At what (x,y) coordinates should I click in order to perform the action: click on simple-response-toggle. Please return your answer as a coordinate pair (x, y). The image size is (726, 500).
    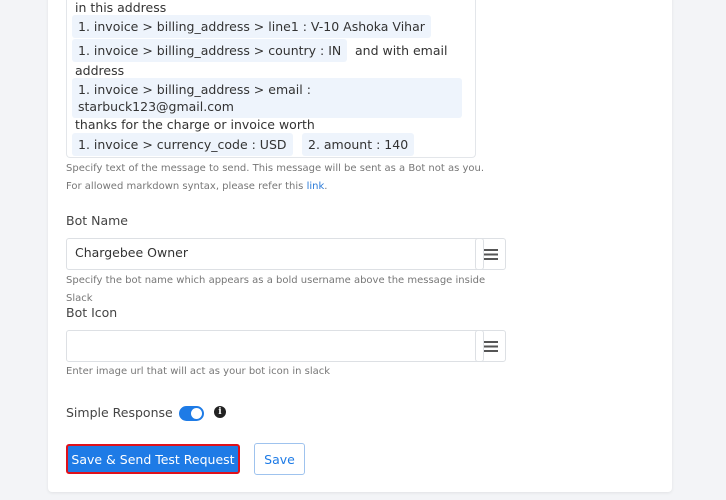
    Looking at the image, I should click on (191, 413).